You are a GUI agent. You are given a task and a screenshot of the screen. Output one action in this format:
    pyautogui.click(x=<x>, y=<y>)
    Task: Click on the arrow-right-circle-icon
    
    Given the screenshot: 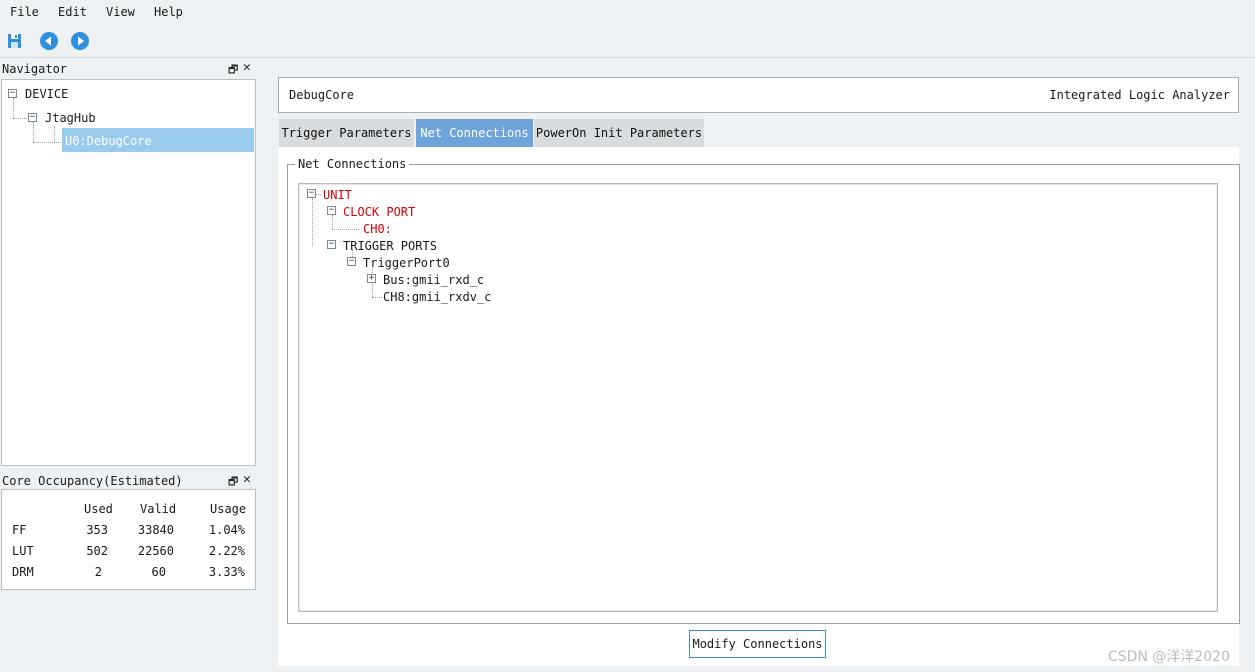 What is the action you would take?
    pyautogui.click(x=80, y=41)
    